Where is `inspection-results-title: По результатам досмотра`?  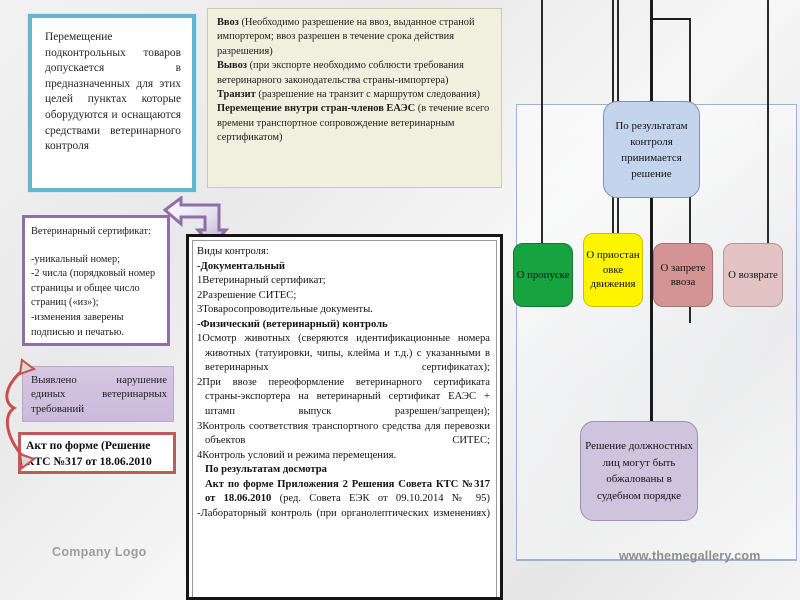
inspection-results-title: По результатам досмотра is located at coordinates (266, 470).